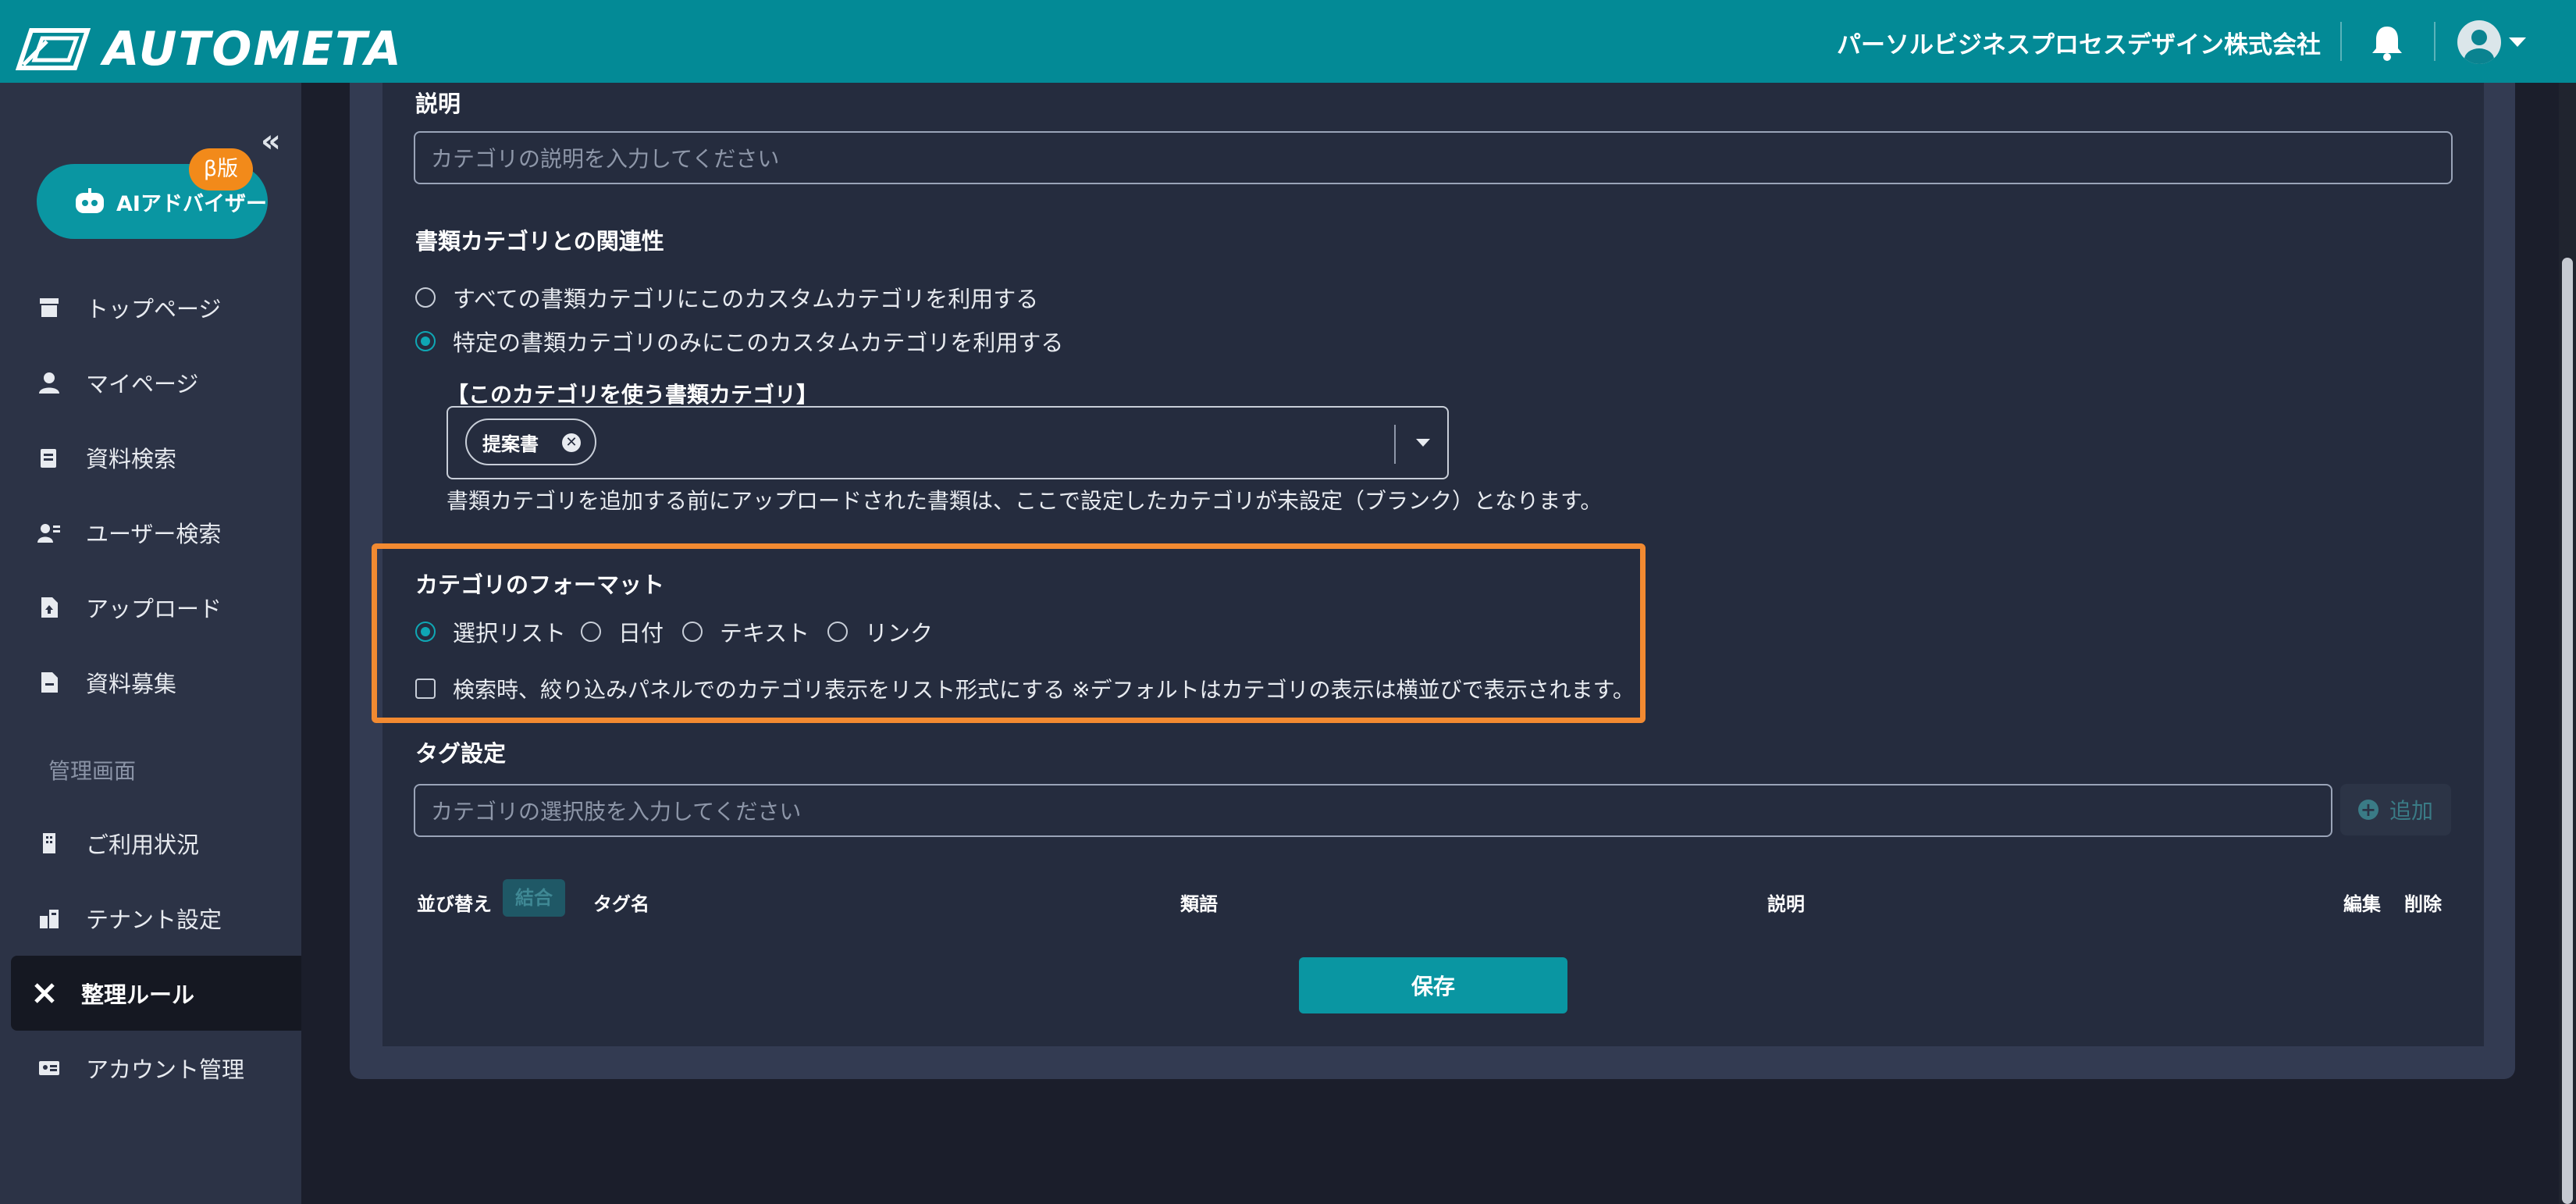 Image resolution: width=2576 pixels, height=1204 pixels. What do you see at coordinates (49, 532) in the screenshot?
I see `user-search-icon` at bounding box center [49, 532].